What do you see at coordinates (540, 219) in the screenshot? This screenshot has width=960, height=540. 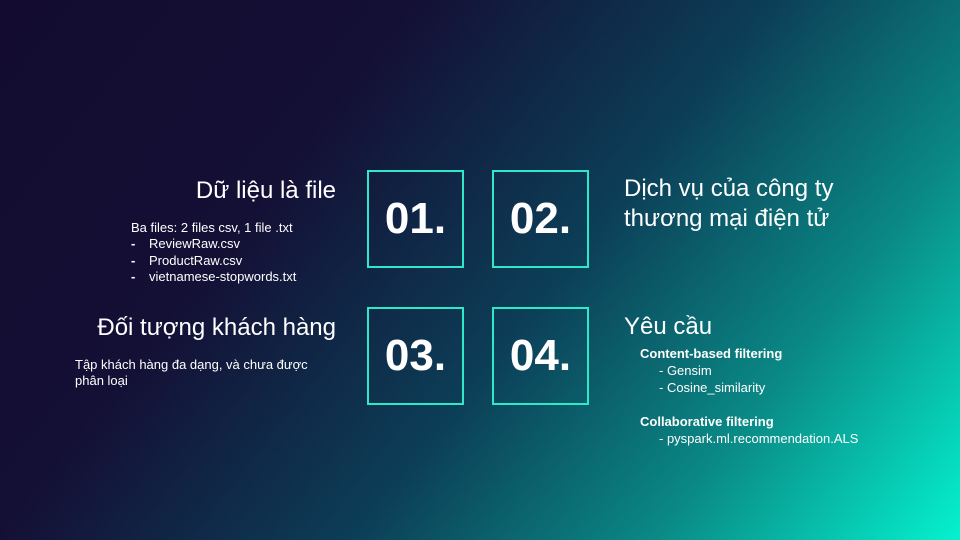 I see `card-02-number: 02.` at bounding box center [540, 219].